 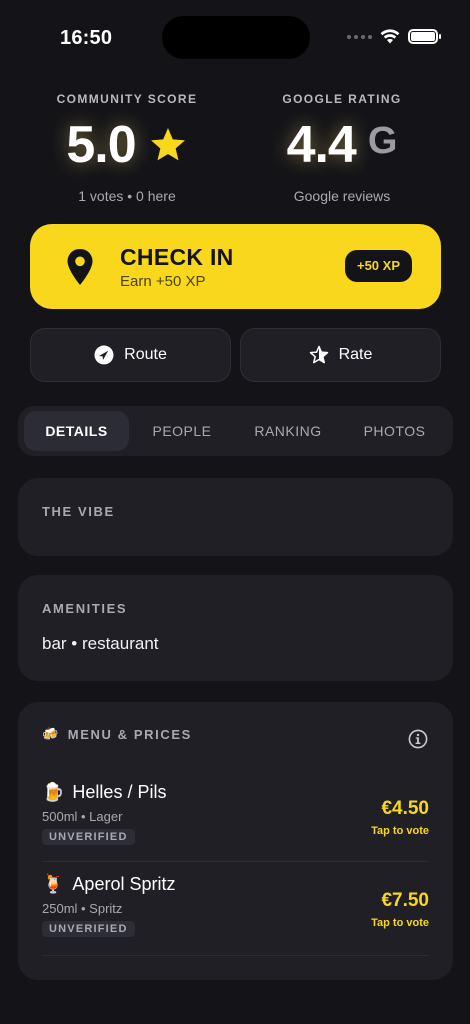 What do you see at coordinates (424, 36) in the screenshot?
I see `battery-icon` at bounding box center [424, 36].